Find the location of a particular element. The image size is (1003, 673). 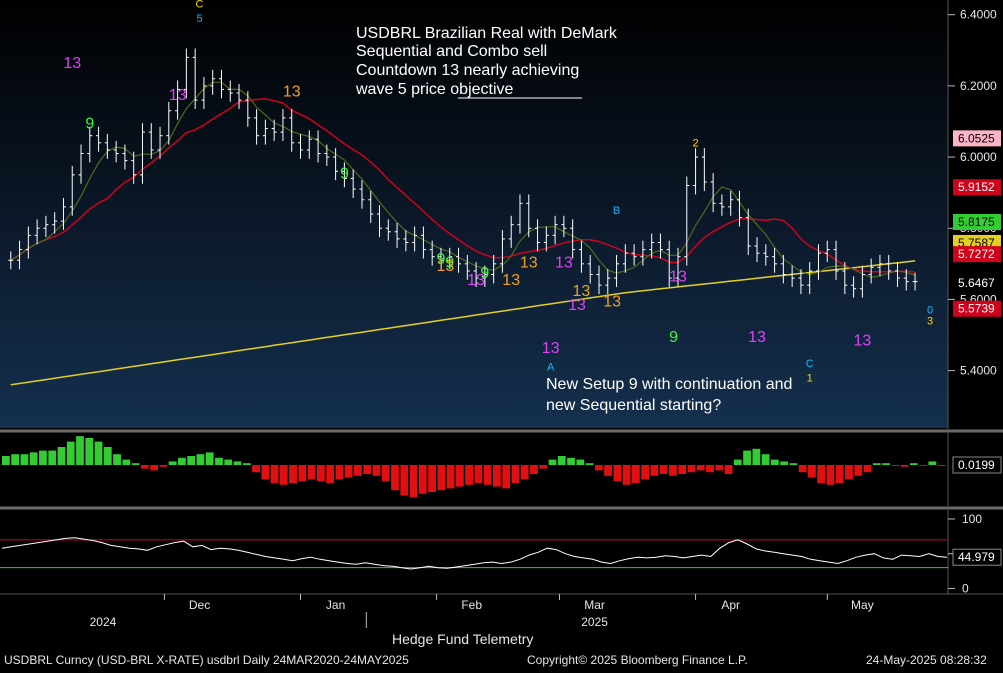

price-label-text: 6.0525 is located at coordinates (976, 138).